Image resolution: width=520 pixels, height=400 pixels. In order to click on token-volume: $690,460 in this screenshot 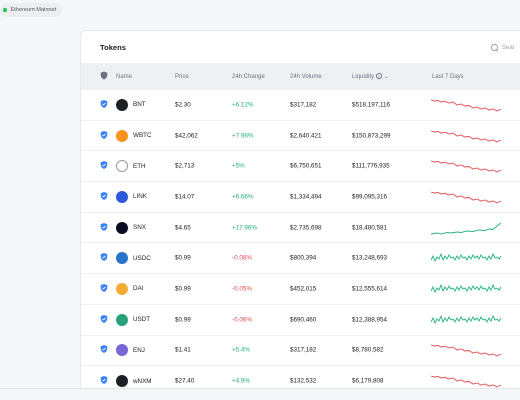, I will do `click(303, 320)`.